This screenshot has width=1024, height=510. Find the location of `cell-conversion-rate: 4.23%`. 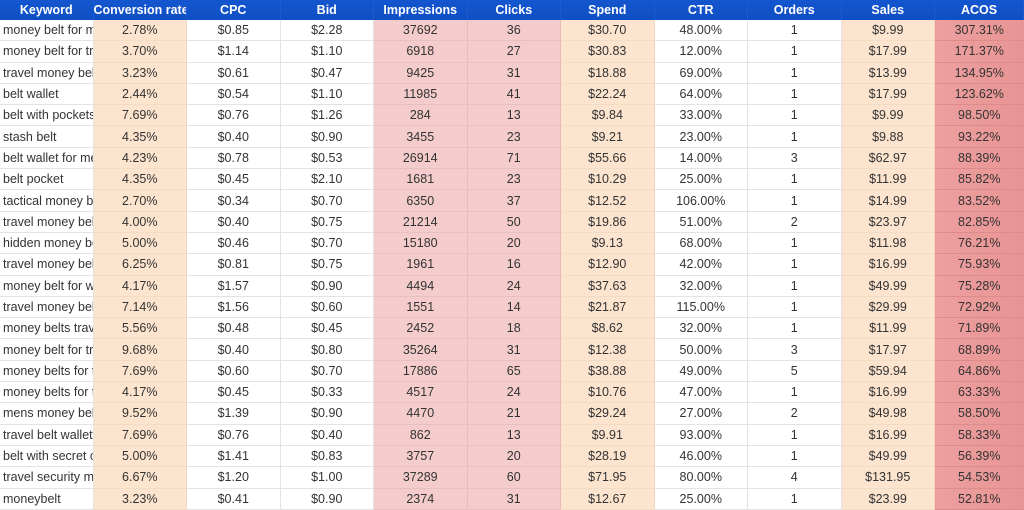

cell-conversion-rate: 4.23% is located at coordinates (140, 158).